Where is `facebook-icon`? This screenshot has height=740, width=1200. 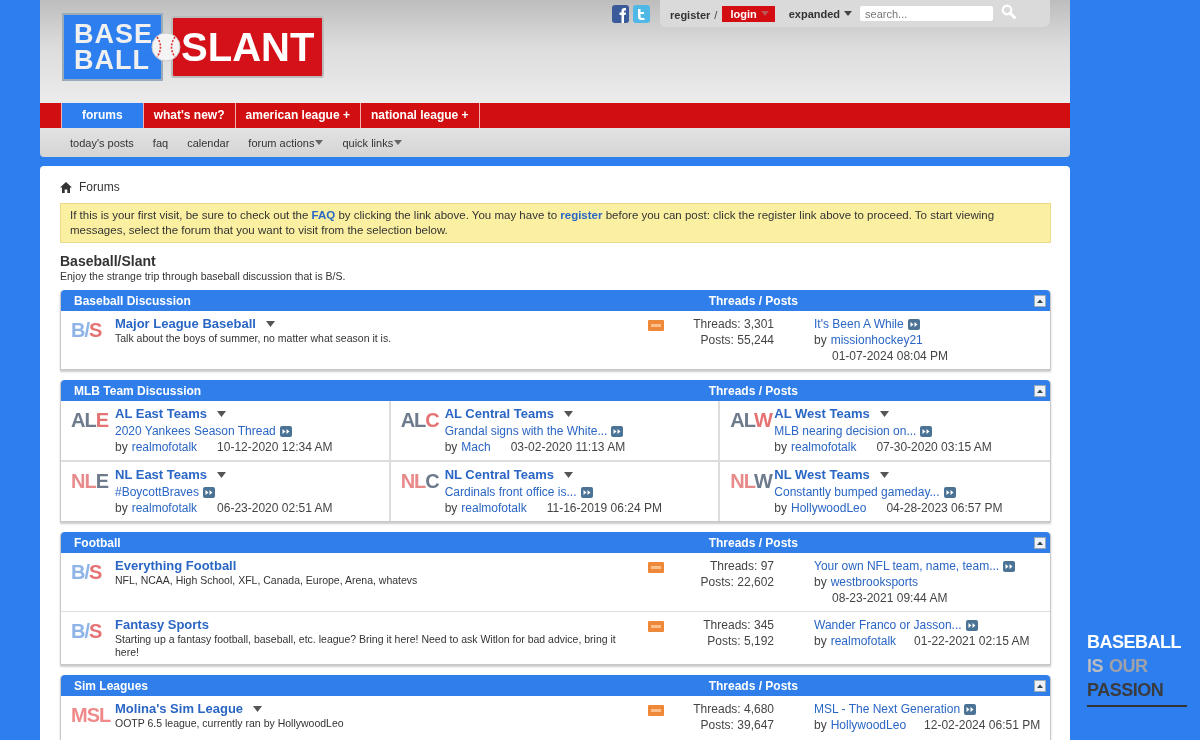
facebook-icon is located at coordinates (620, 14).